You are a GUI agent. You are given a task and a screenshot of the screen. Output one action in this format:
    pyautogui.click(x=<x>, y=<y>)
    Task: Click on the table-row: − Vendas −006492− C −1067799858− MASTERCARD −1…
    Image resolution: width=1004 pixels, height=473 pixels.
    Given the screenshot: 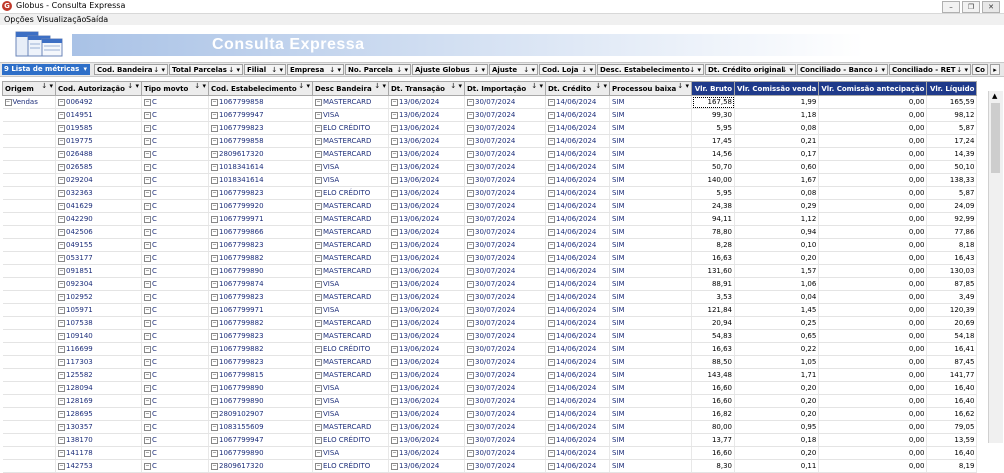 What is the action you would take?
    pyautogui.click(x=490, y=102)
    